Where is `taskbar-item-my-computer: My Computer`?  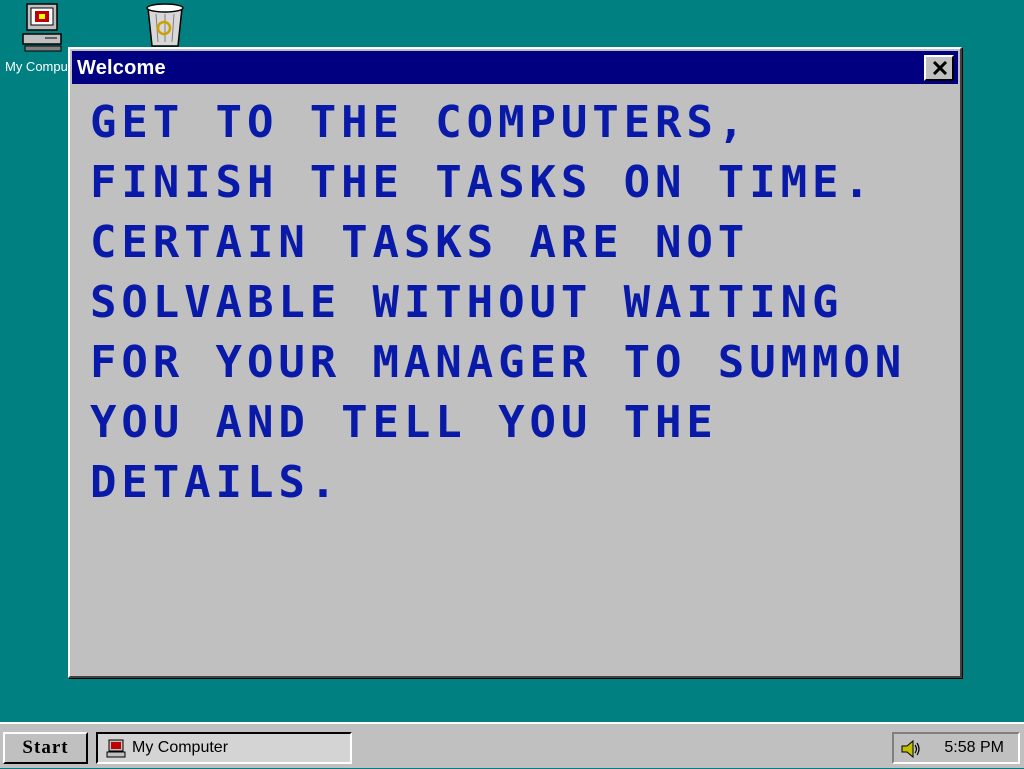 taskbar-item-my-computer: My Computer is located at coordinates (224, 748).